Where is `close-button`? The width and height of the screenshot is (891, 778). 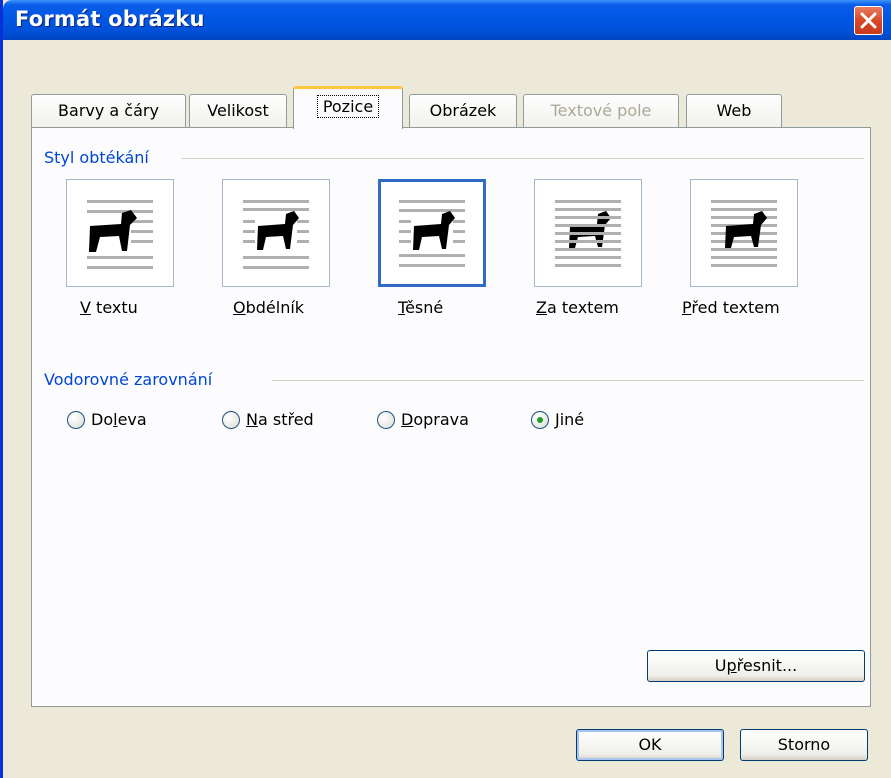 close-button is located at coordinates (868, 20).